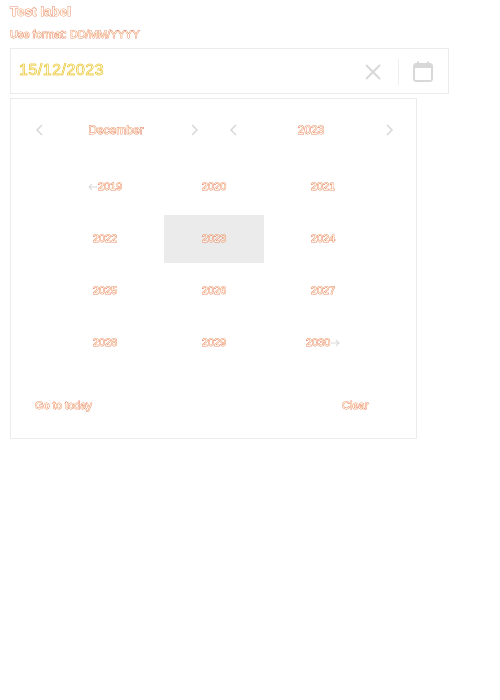 The width and height of the screenshot is (500, 700). I want to click on year-name: 2023, so click(311, 130).